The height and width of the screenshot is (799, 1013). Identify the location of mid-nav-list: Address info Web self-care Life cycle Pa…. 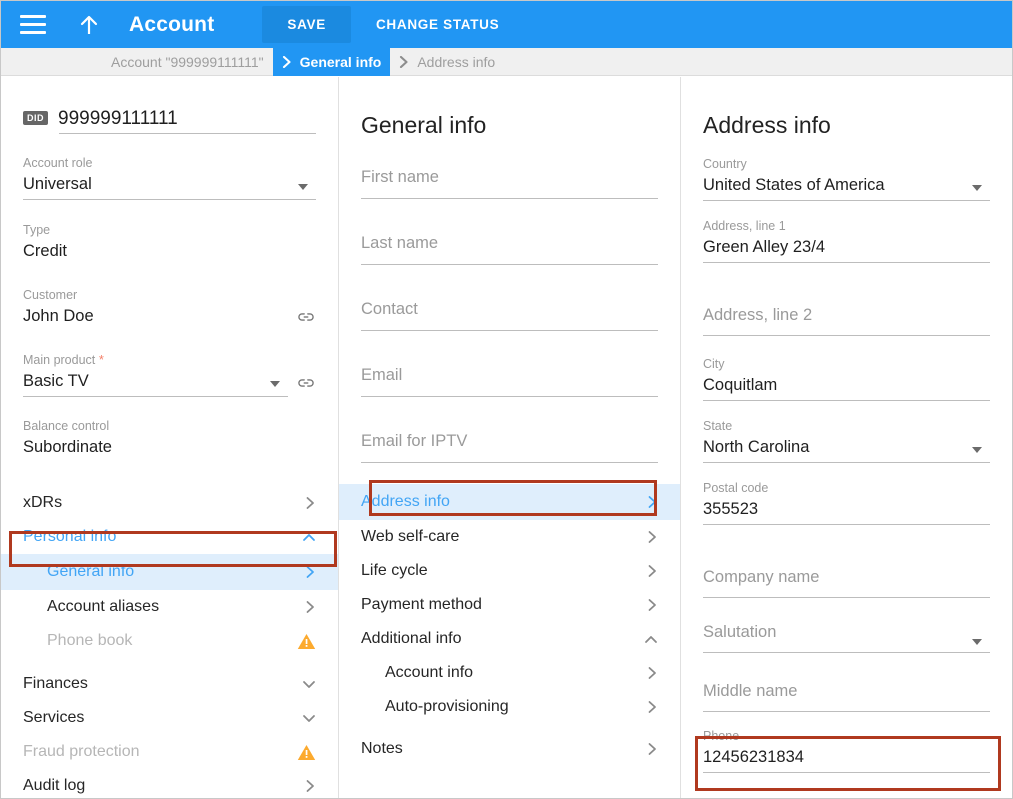
(509, 625).